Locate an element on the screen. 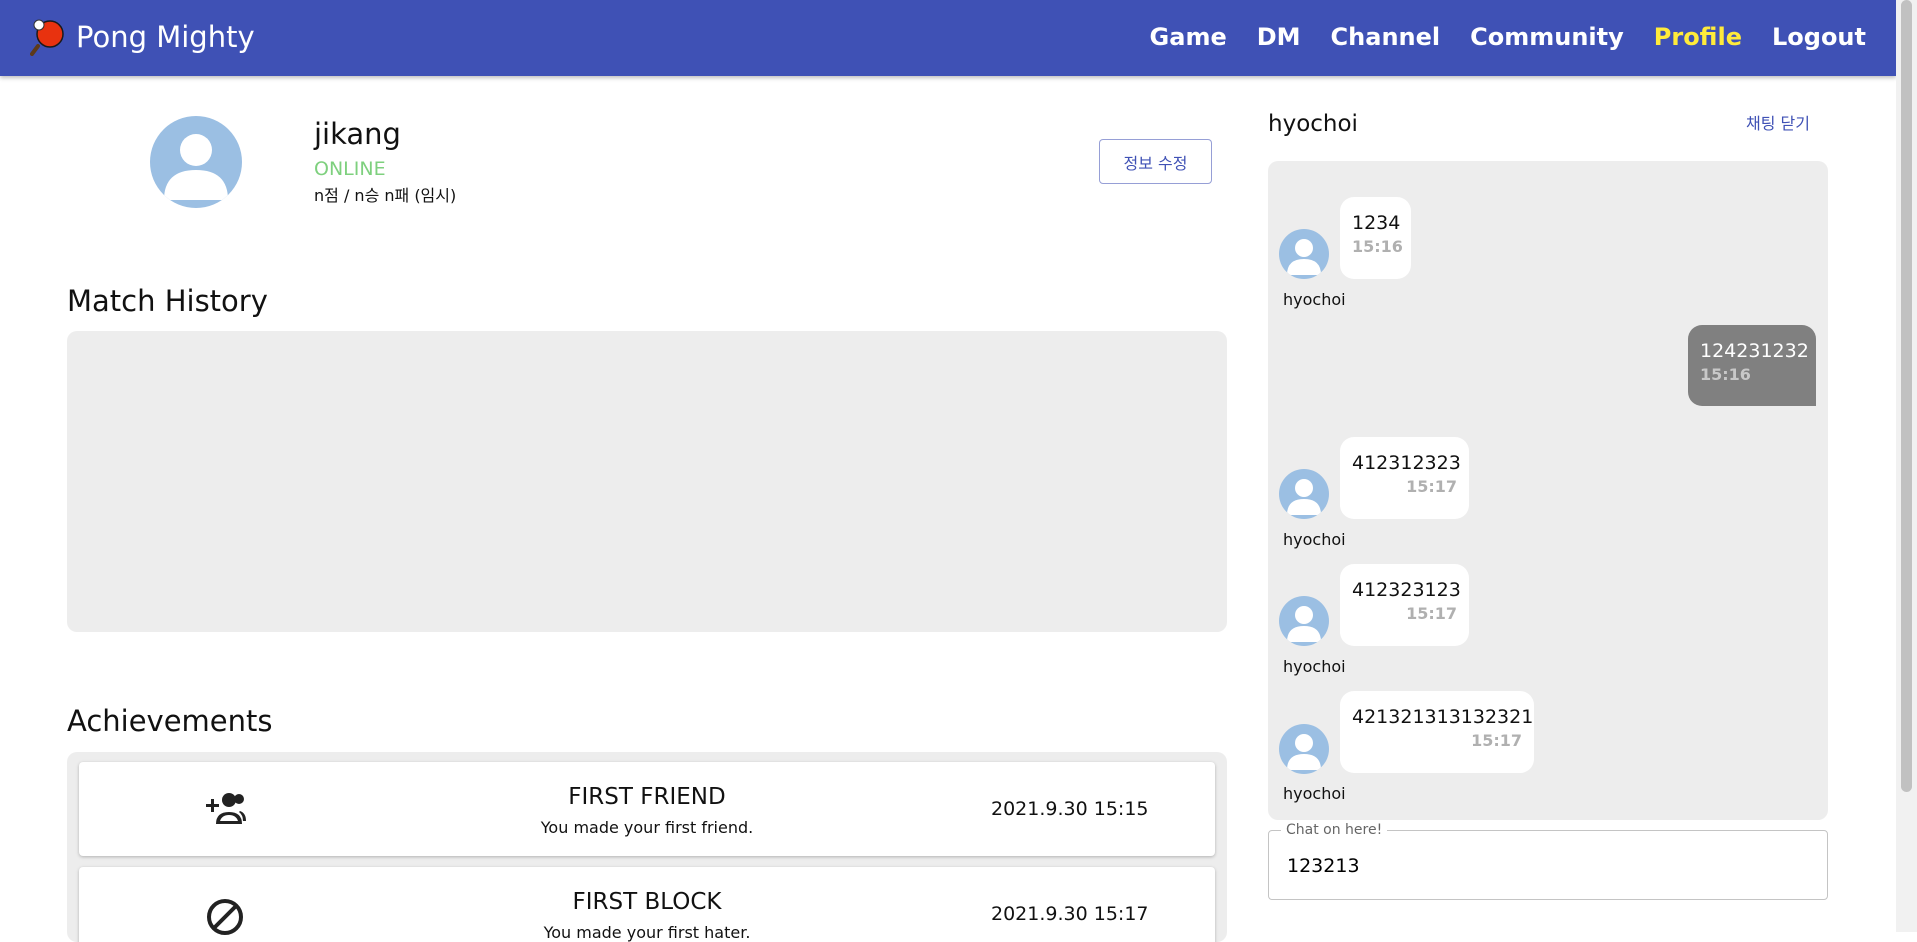 The height and width of the screenshot is (942, 1917). nav-community: Community is located at coordinates (1547, 37).